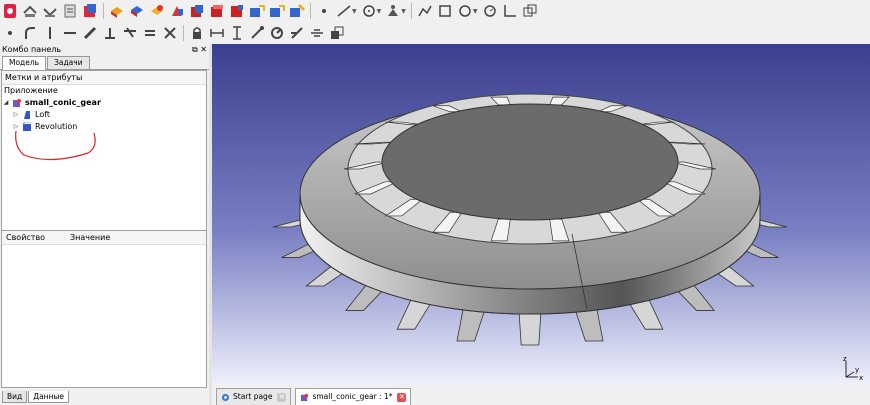 The image size is (870, 405). I want to click on axis-z: z, so click(845, 359).